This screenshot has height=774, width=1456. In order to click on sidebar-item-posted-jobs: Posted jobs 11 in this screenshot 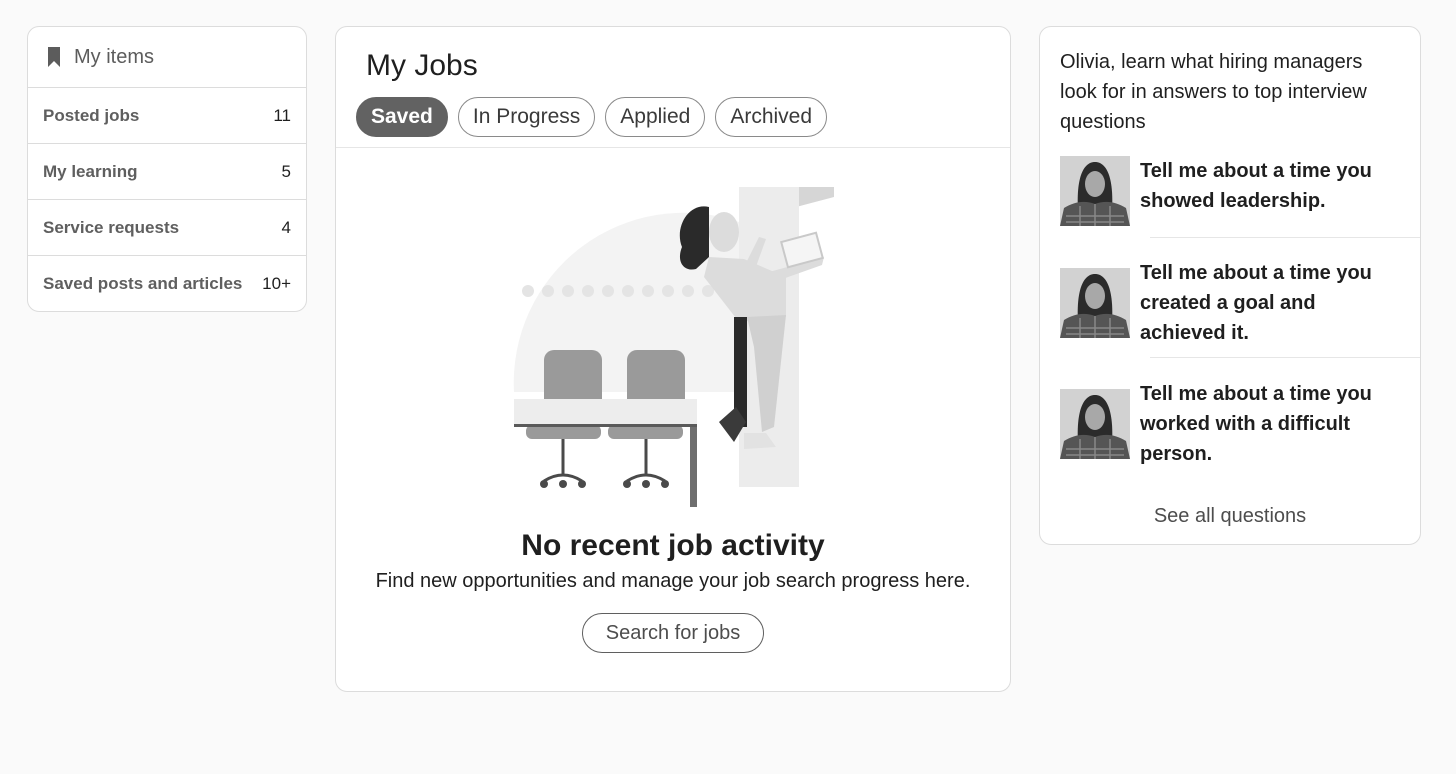, I will do `click(167, 116)`.